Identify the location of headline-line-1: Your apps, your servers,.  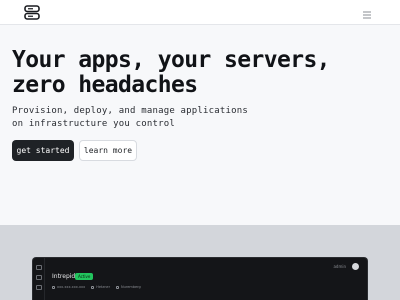
(171, 60).